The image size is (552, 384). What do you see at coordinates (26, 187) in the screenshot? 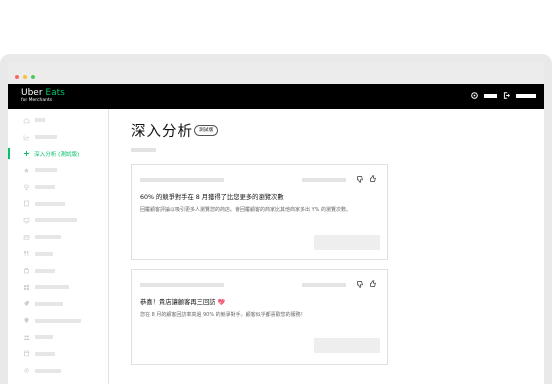
I see `trophy-icon` at bounding box center [26, 187].